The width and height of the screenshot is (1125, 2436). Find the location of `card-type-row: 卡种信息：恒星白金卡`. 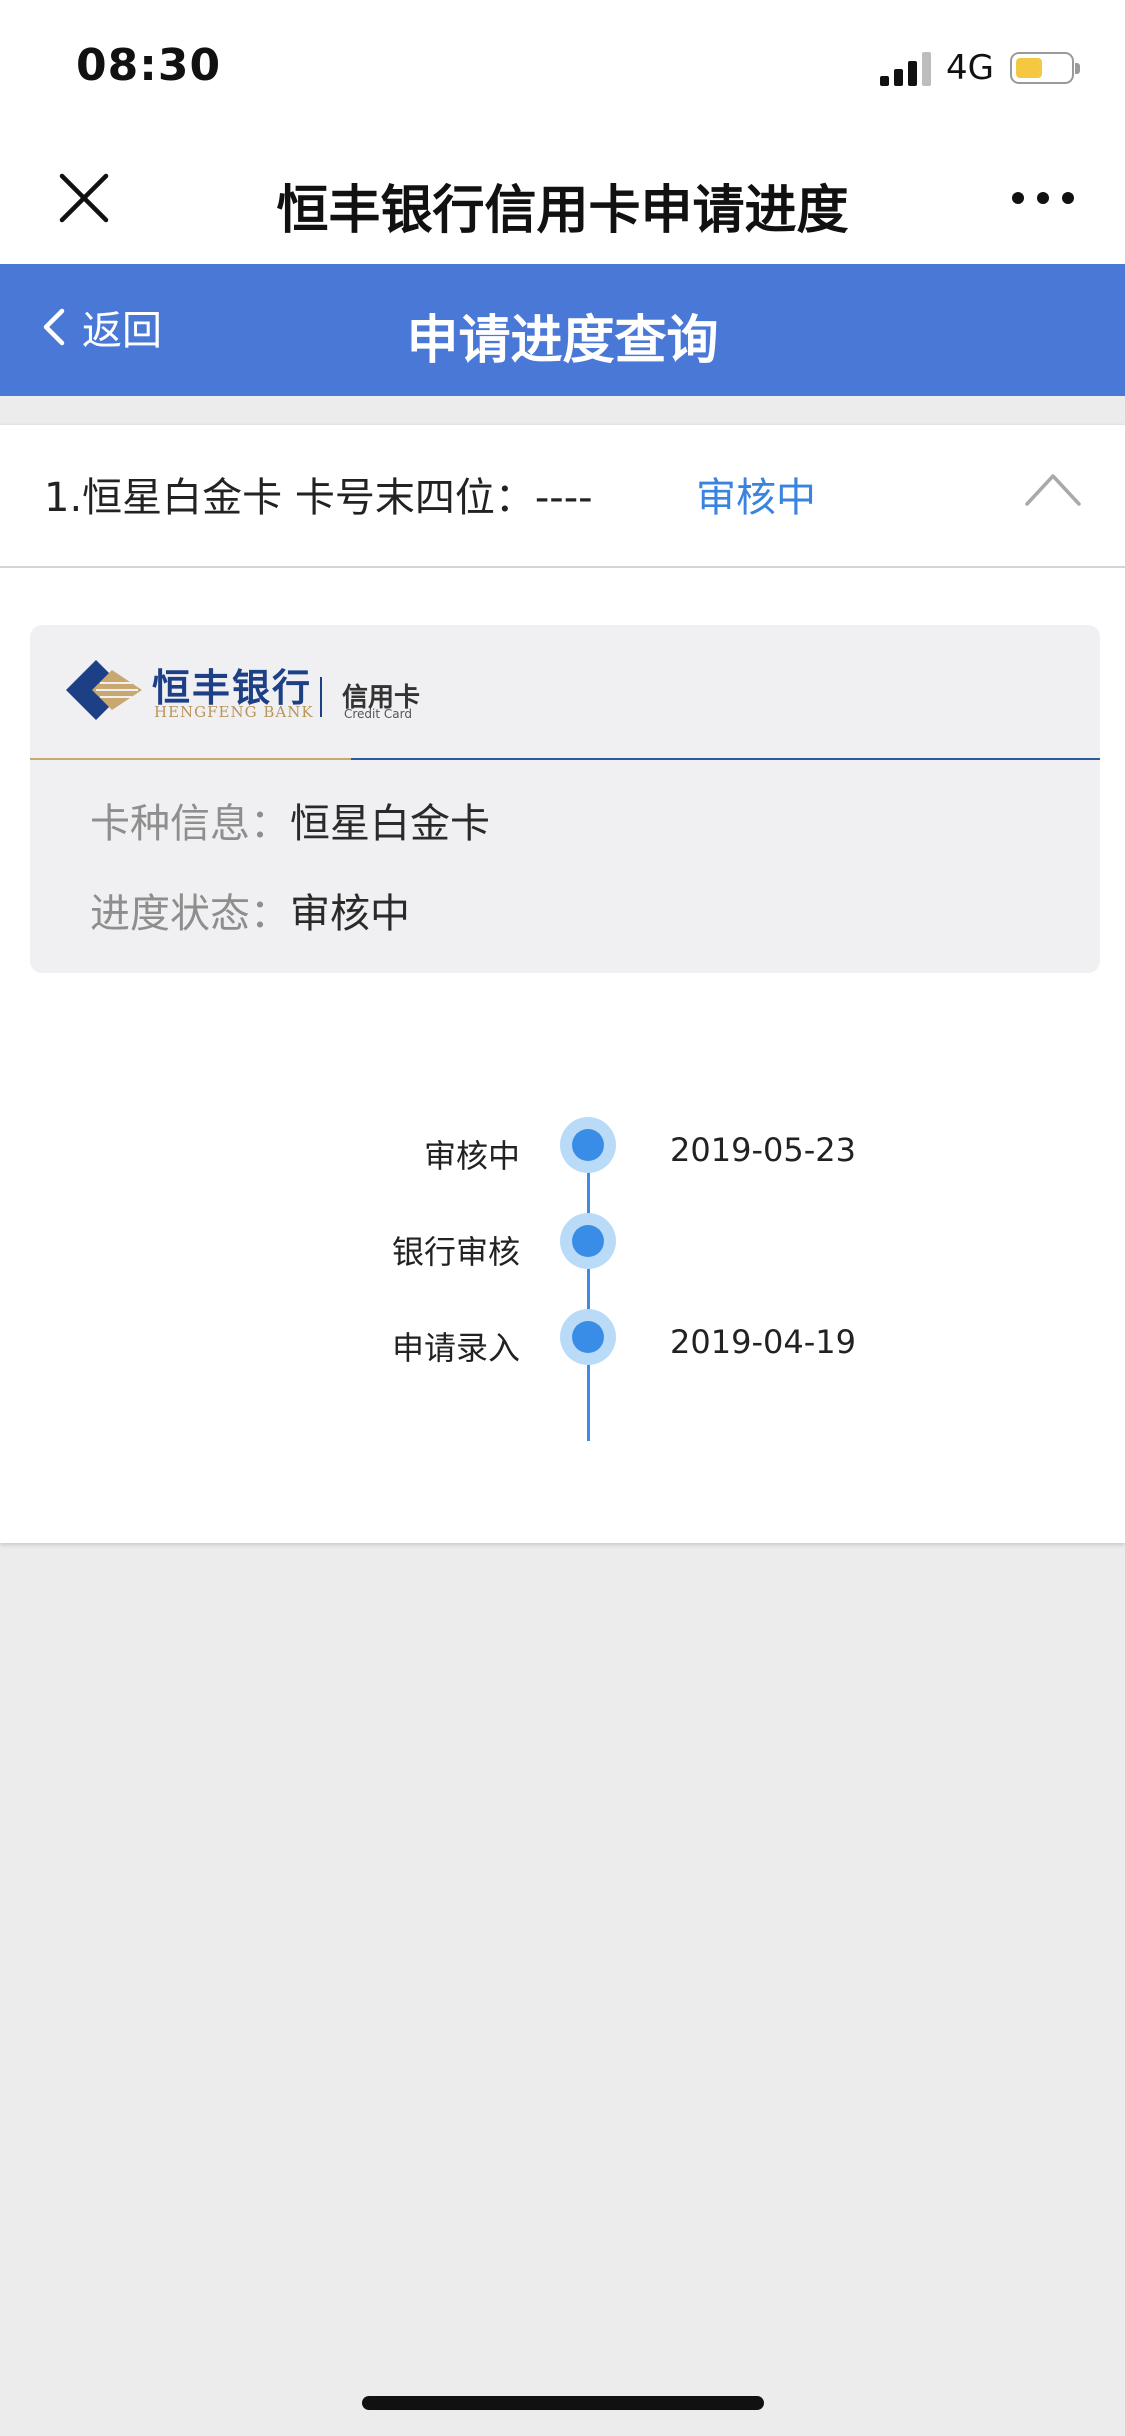

card-type-row: 卡种信息：恒星白金卡 is located at coordinates (290, 820).